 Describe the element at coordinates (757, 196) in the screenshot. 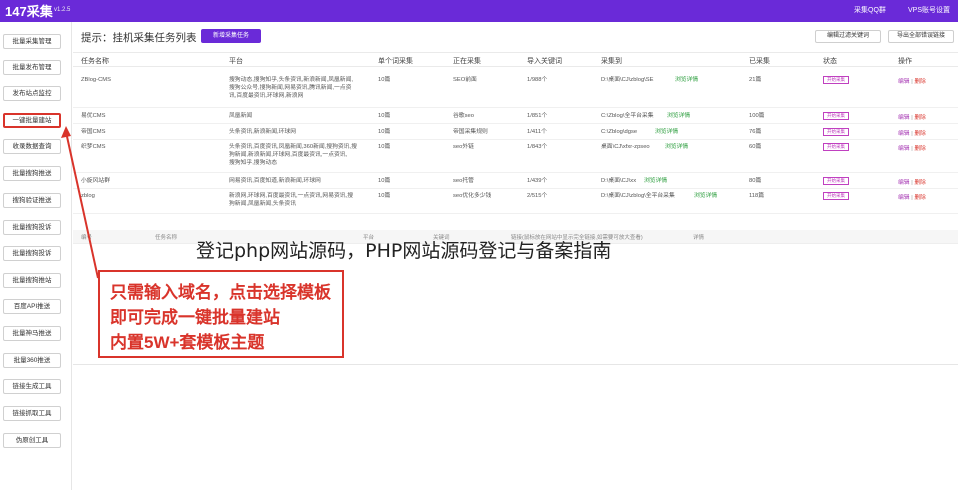

I see `collected-count: 118篇` at that location.